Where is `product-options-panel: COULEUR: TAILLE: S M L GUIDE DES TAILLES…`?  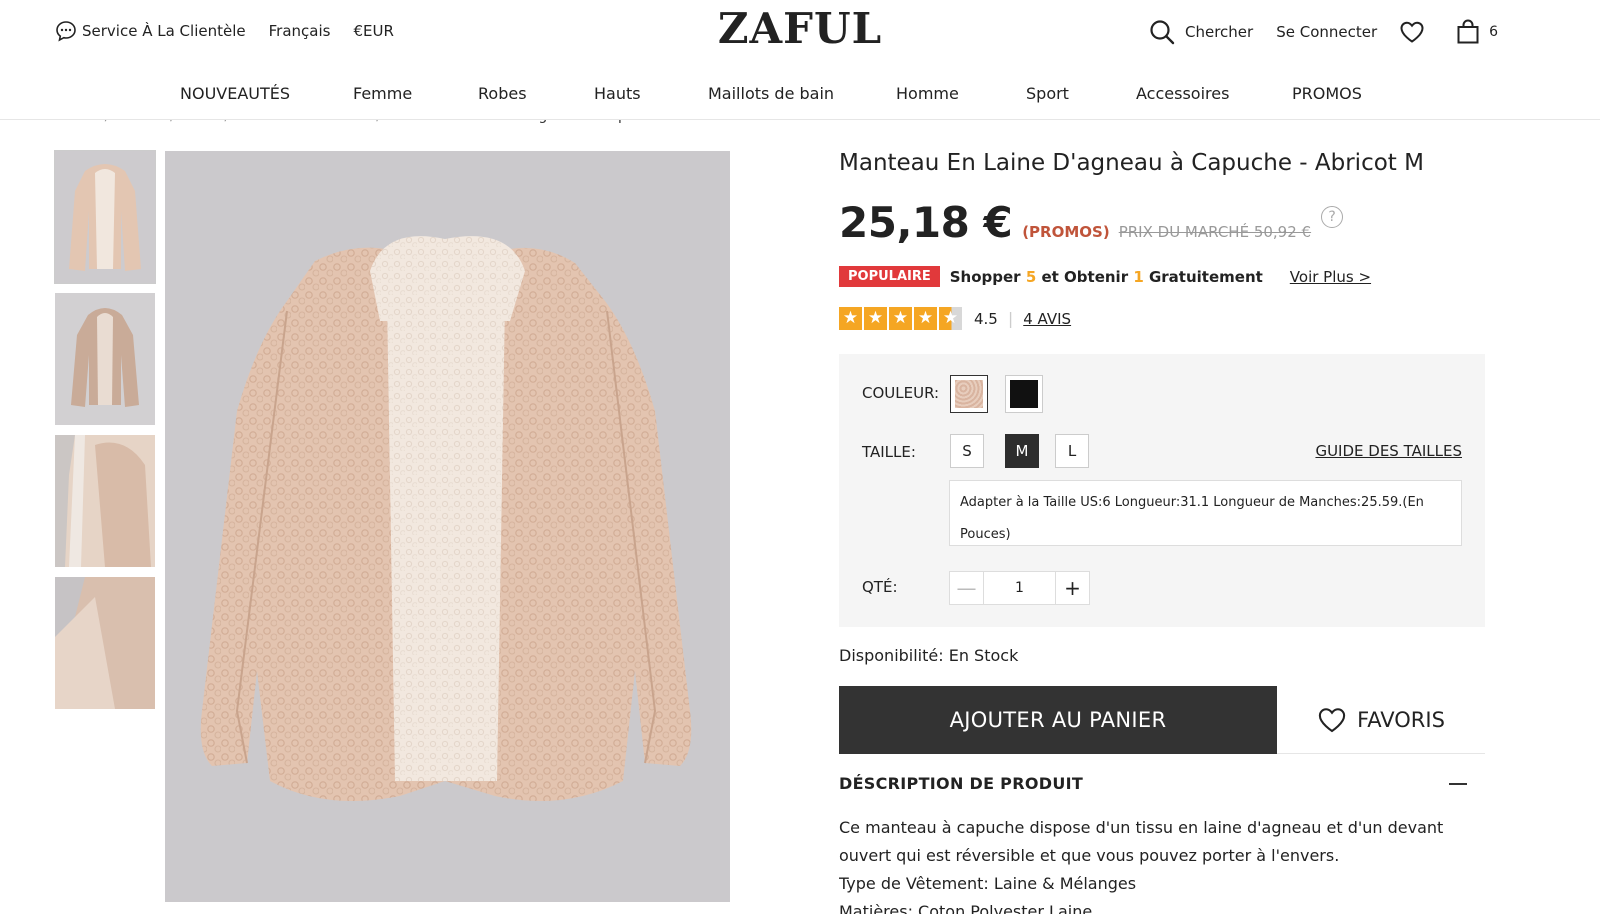
product-options-panel: COULEUR: TAILLE: S M L GUIDE DES TAILLES… is located at coordinates (1162, 490).